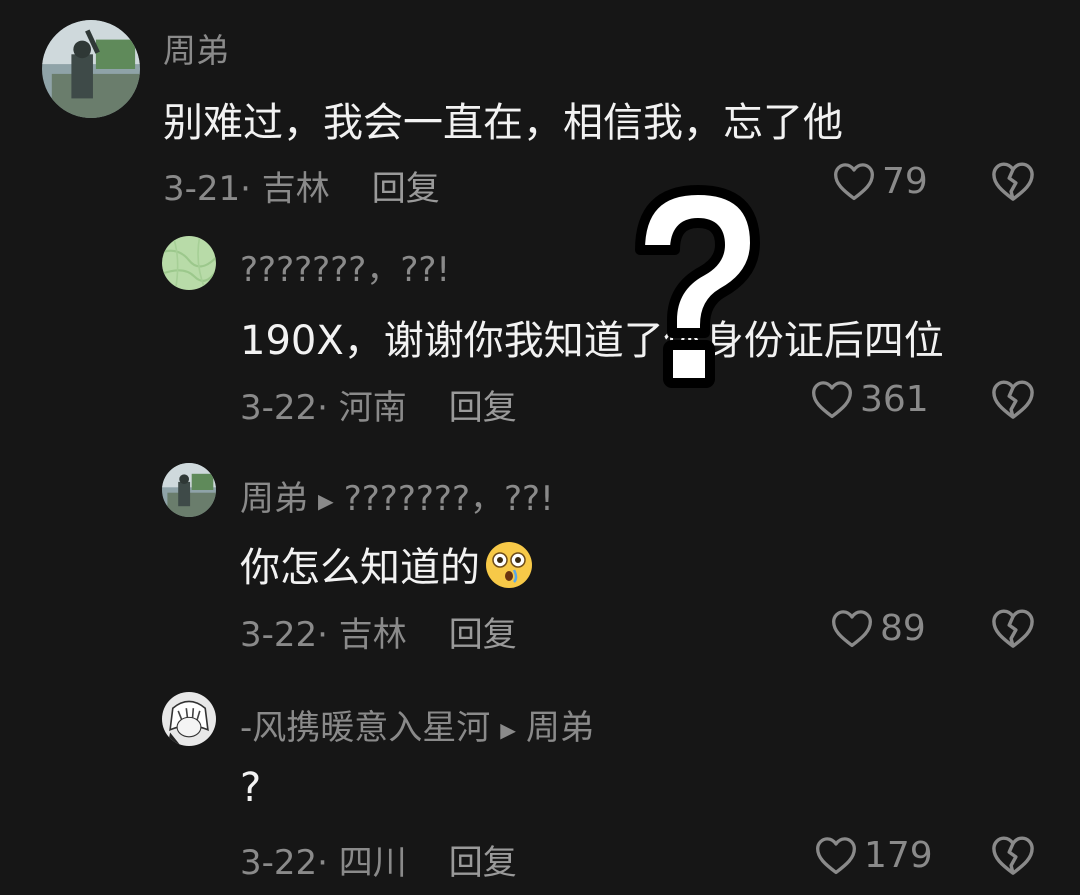  Describe the element at coordinates (365, 728) in the screenshot. I see `username-text: -风携暖意入星河` at that location.